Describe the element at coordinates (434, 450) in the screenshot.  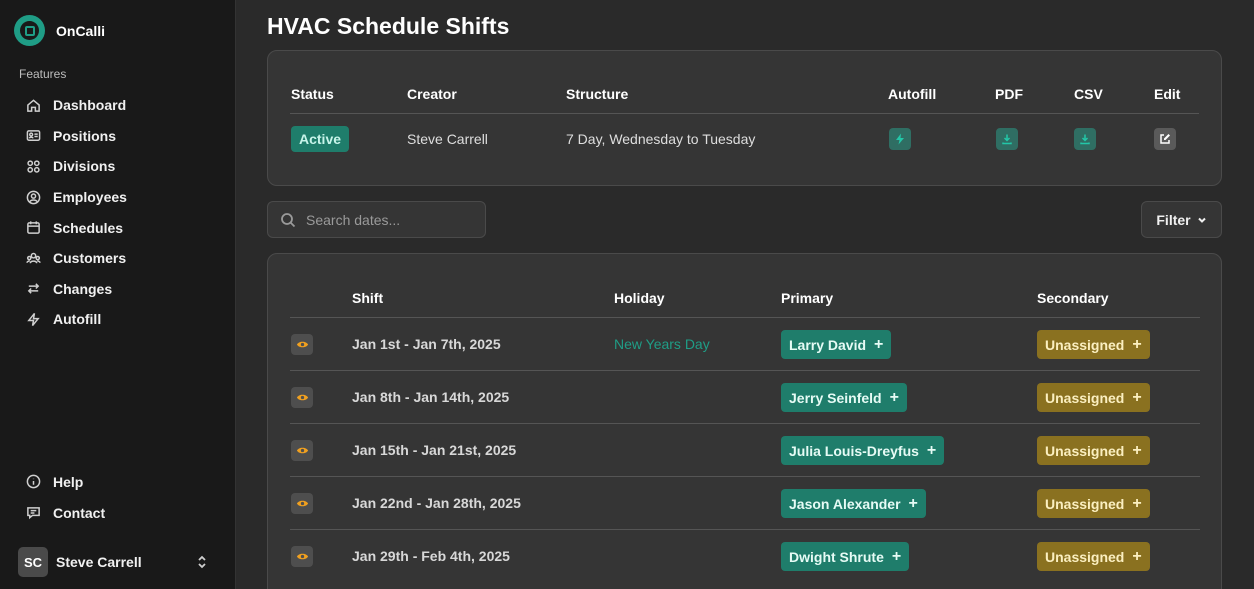
I see `shift-range: Jan 15th - Jan 21st, 2025` at that location.